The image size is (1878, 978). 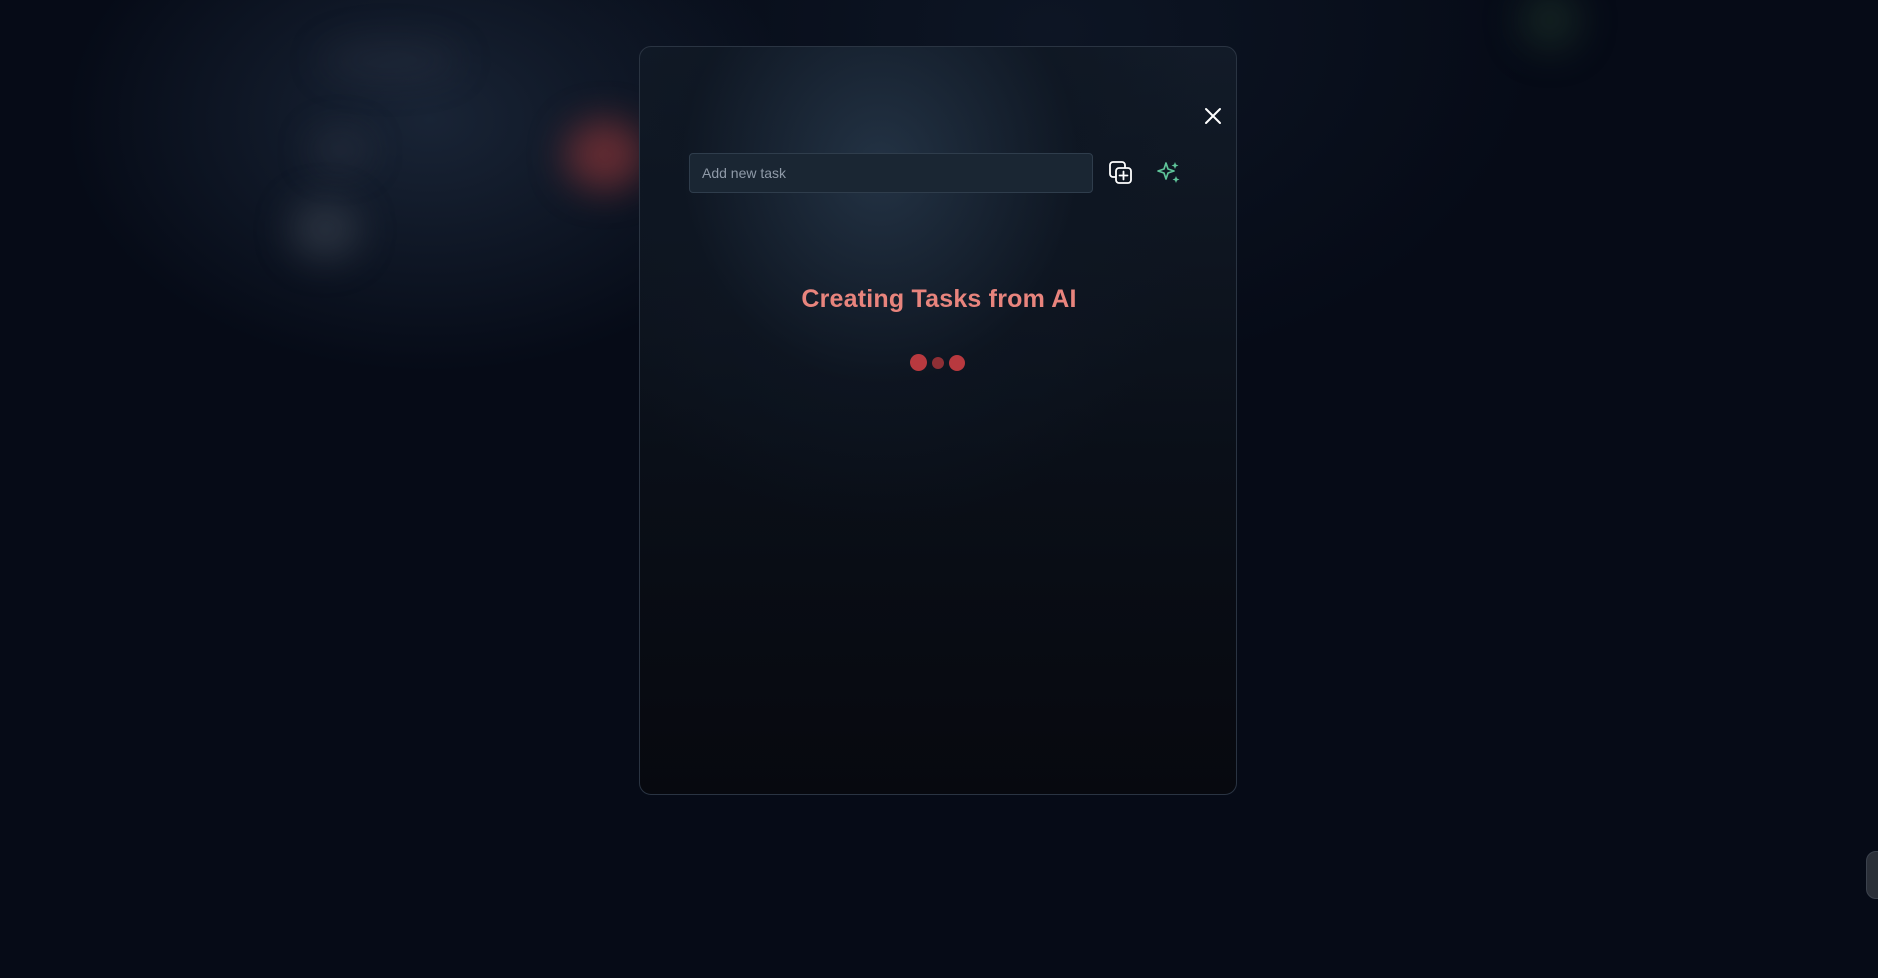 I want to click on status-title: Creating Tasks from AI, so click(x=939, y=299).